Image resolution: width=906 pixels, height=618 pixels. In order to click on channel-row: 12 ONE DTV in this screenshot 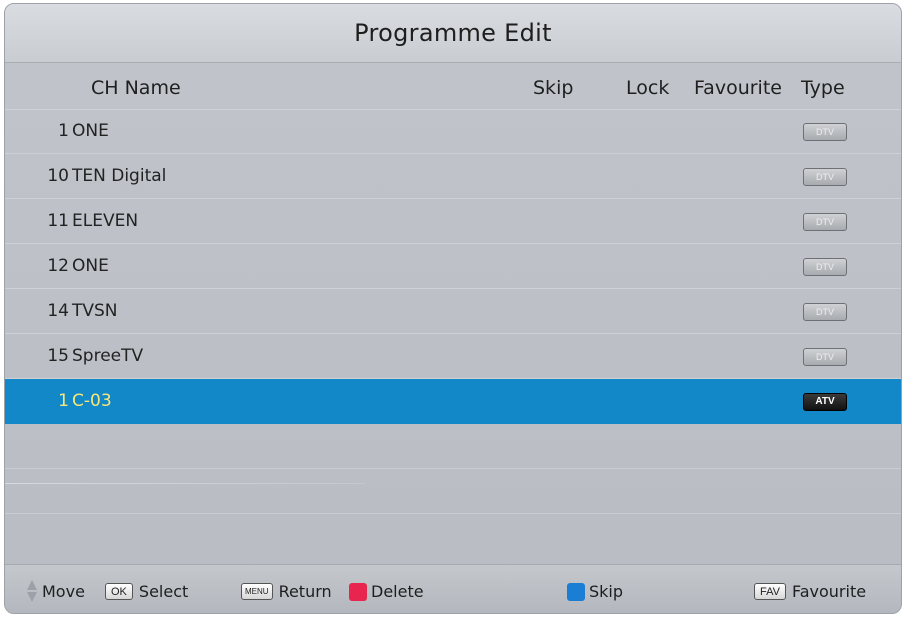, I will do `click(453, 266)`.